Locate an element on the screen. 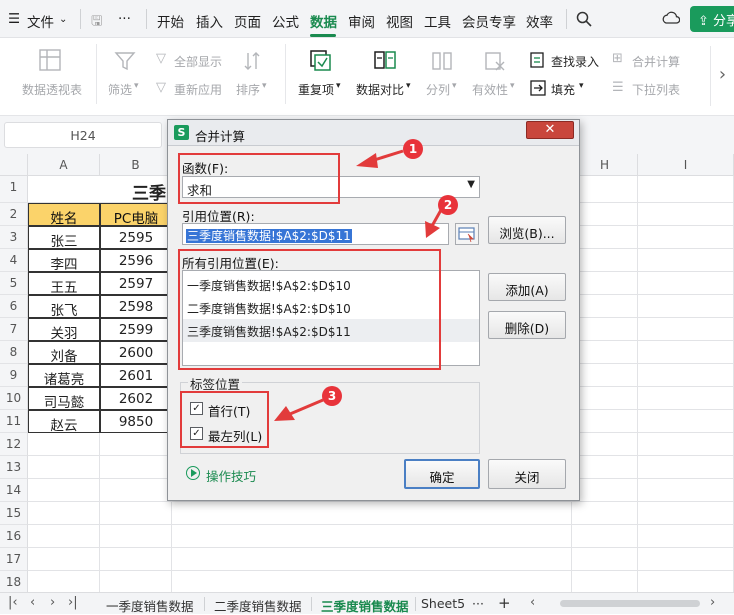  annotation-badge-1: 1 is located at coordinates (413, 149).